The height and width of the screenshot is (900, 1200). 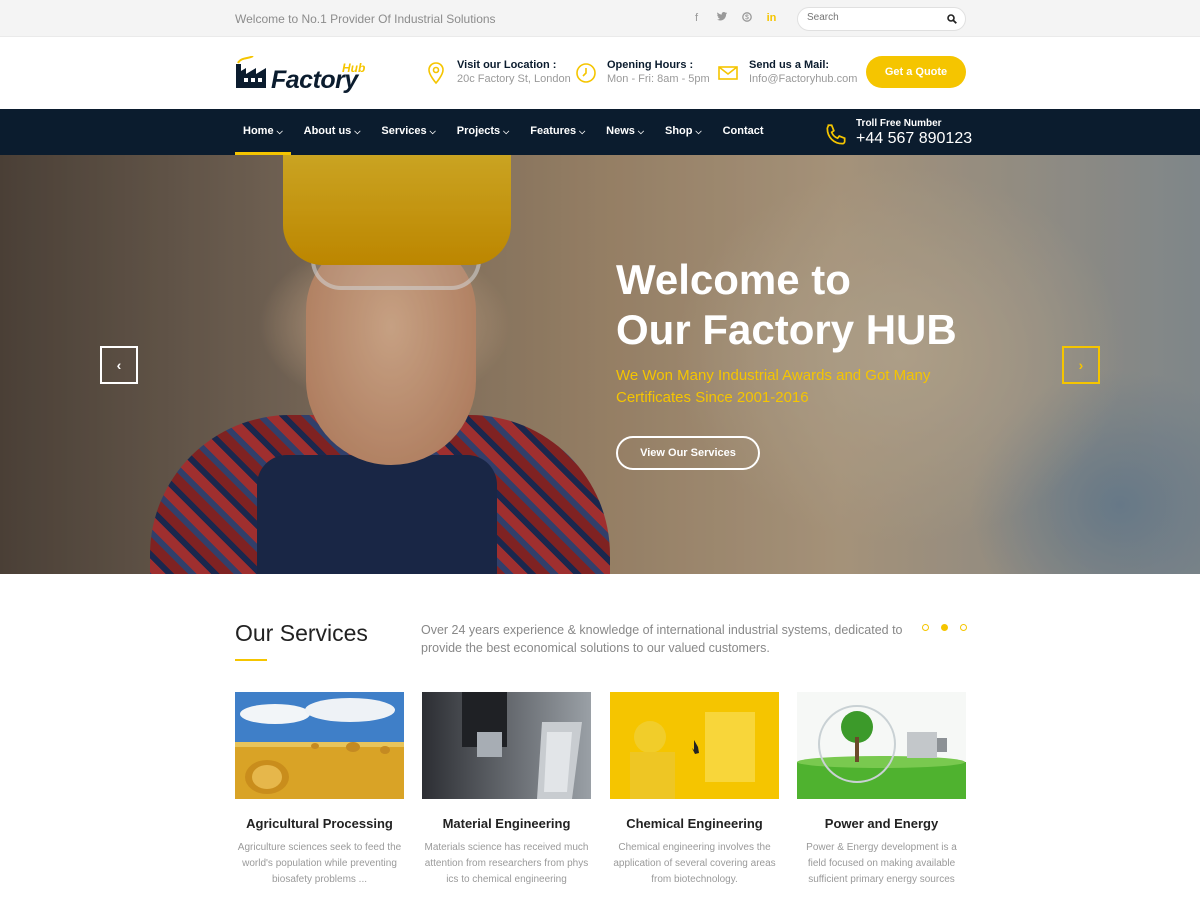 What do you see at coordinates (916, 72) in the screenshot?
I see `get-quote-button: Get a Quote` at bounding box center [916, 72].